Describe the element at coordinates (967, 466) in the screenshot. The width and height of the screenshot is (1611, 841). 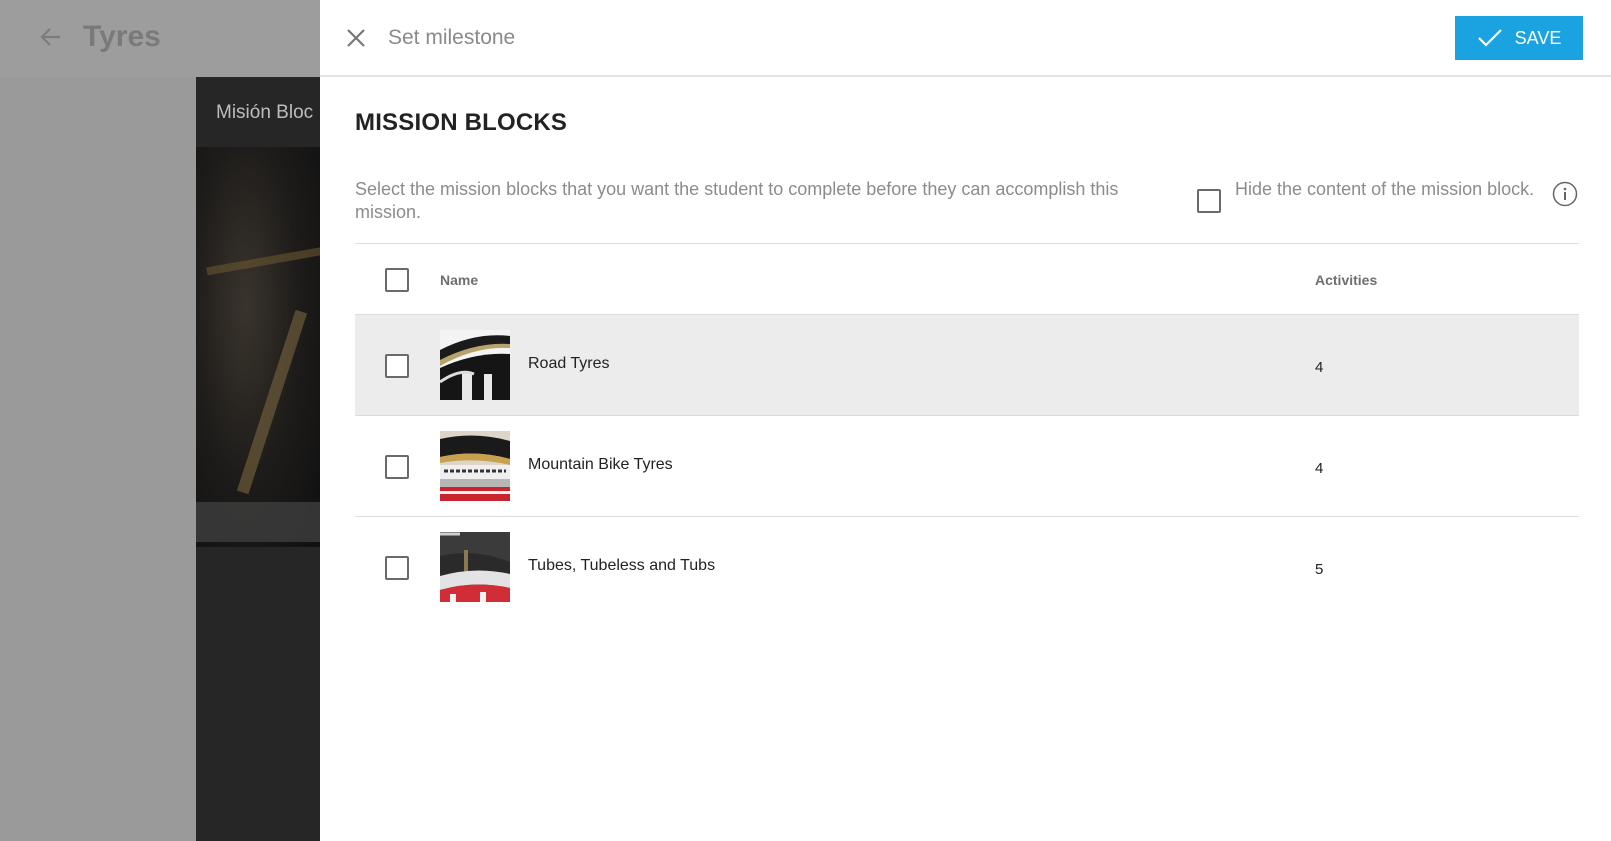
I see `table-row: Mountain Bike Tyres 4` at that location.